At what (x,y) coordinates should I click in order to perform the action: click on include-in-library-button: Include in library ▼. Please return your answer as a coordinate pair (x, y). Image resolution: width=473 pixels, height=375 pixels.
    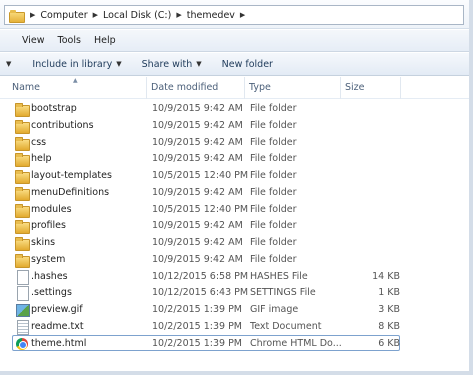
    Looking at the image, I should click on (76, 64).